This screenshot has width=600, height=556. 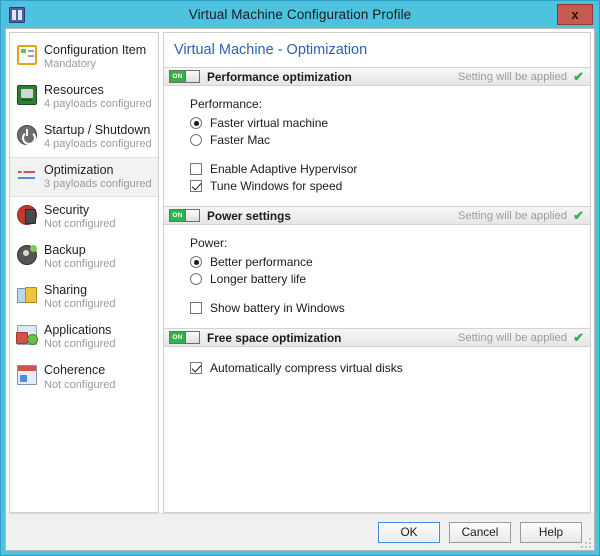 What do you see at coordinates (258, 279) in the screenshot?
I see `radio-label: Longer battery life` at bounding box center [258, 279].